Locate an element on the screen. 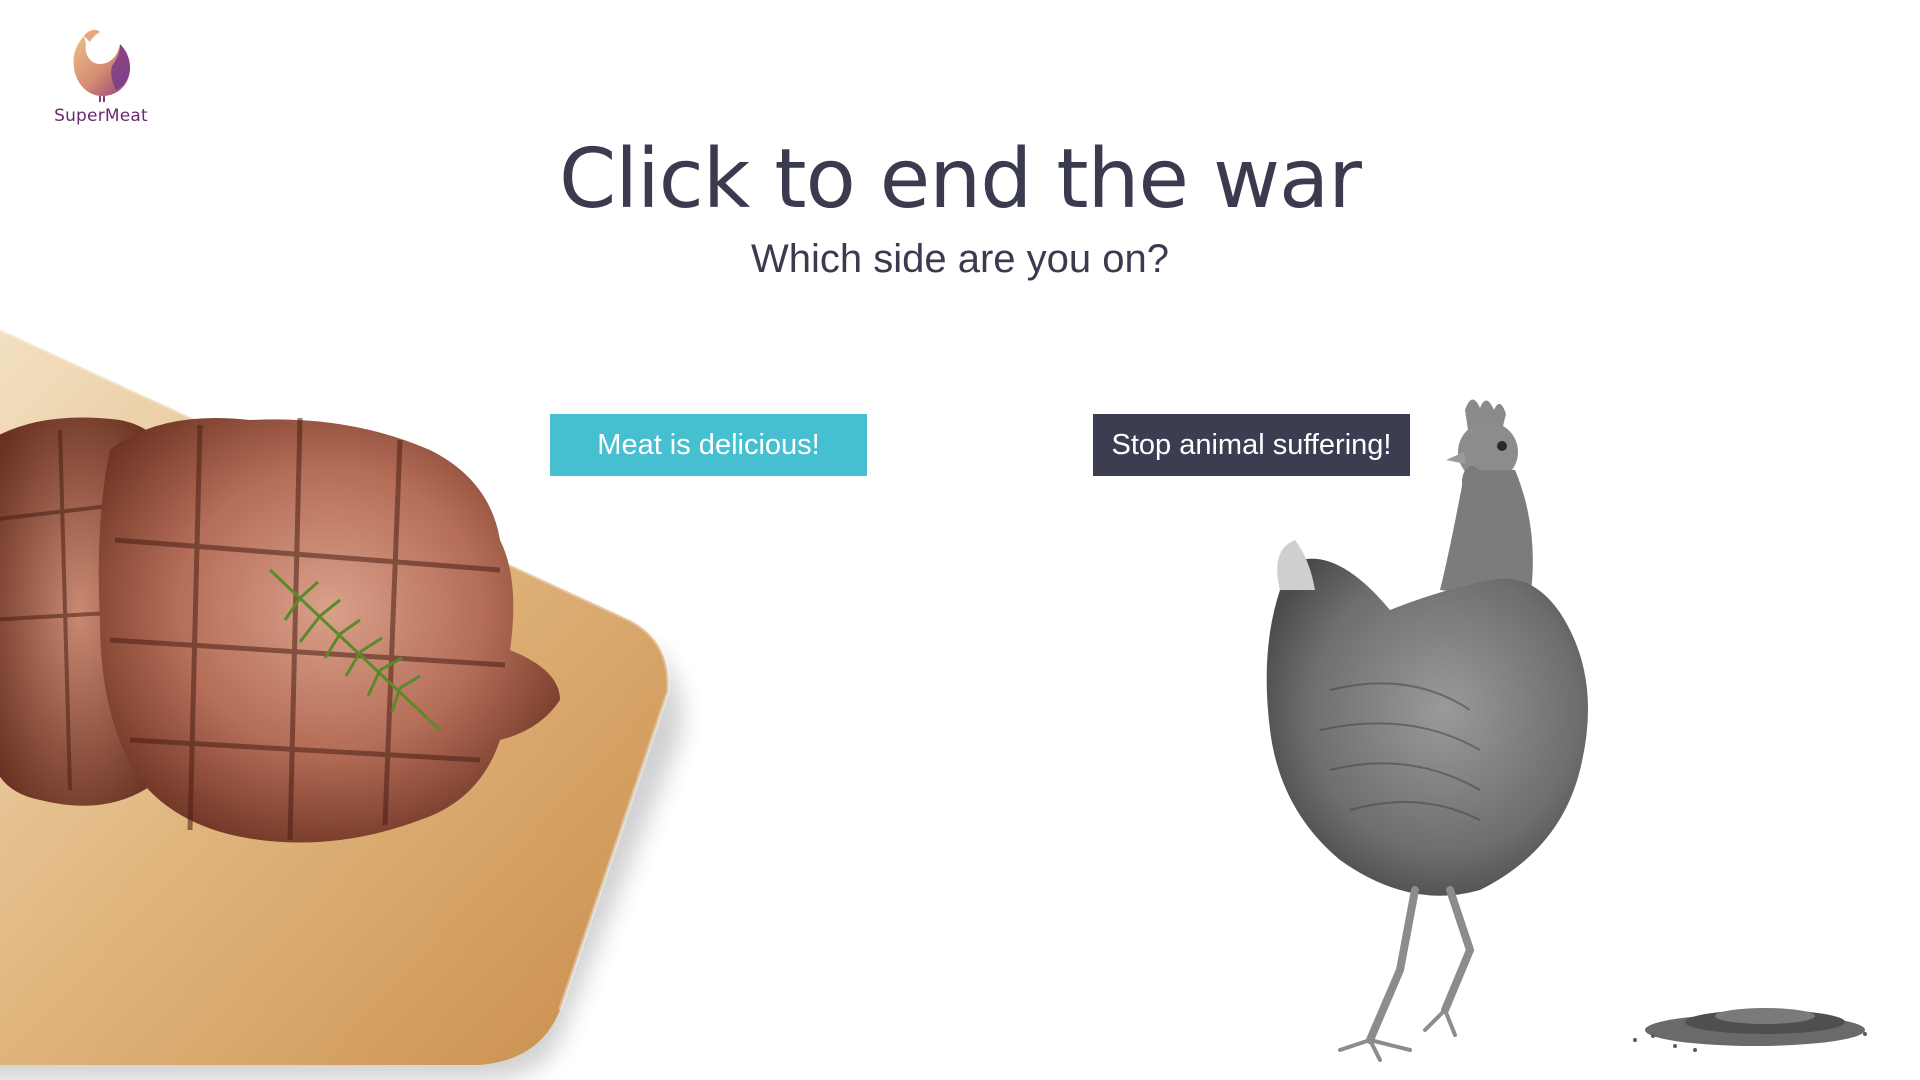 This screenshot has width=1920, height=1080. page-subtitle: Which side are you on? is located at coordinates (959, 259).